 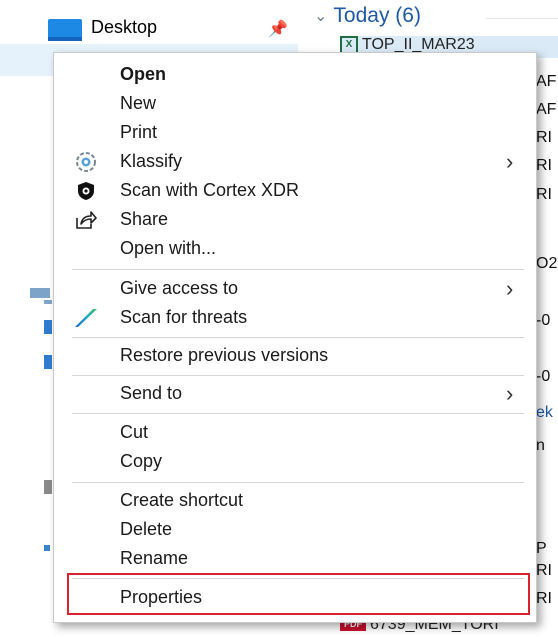 I want to click on share-icon, so click(x=86, y=220).